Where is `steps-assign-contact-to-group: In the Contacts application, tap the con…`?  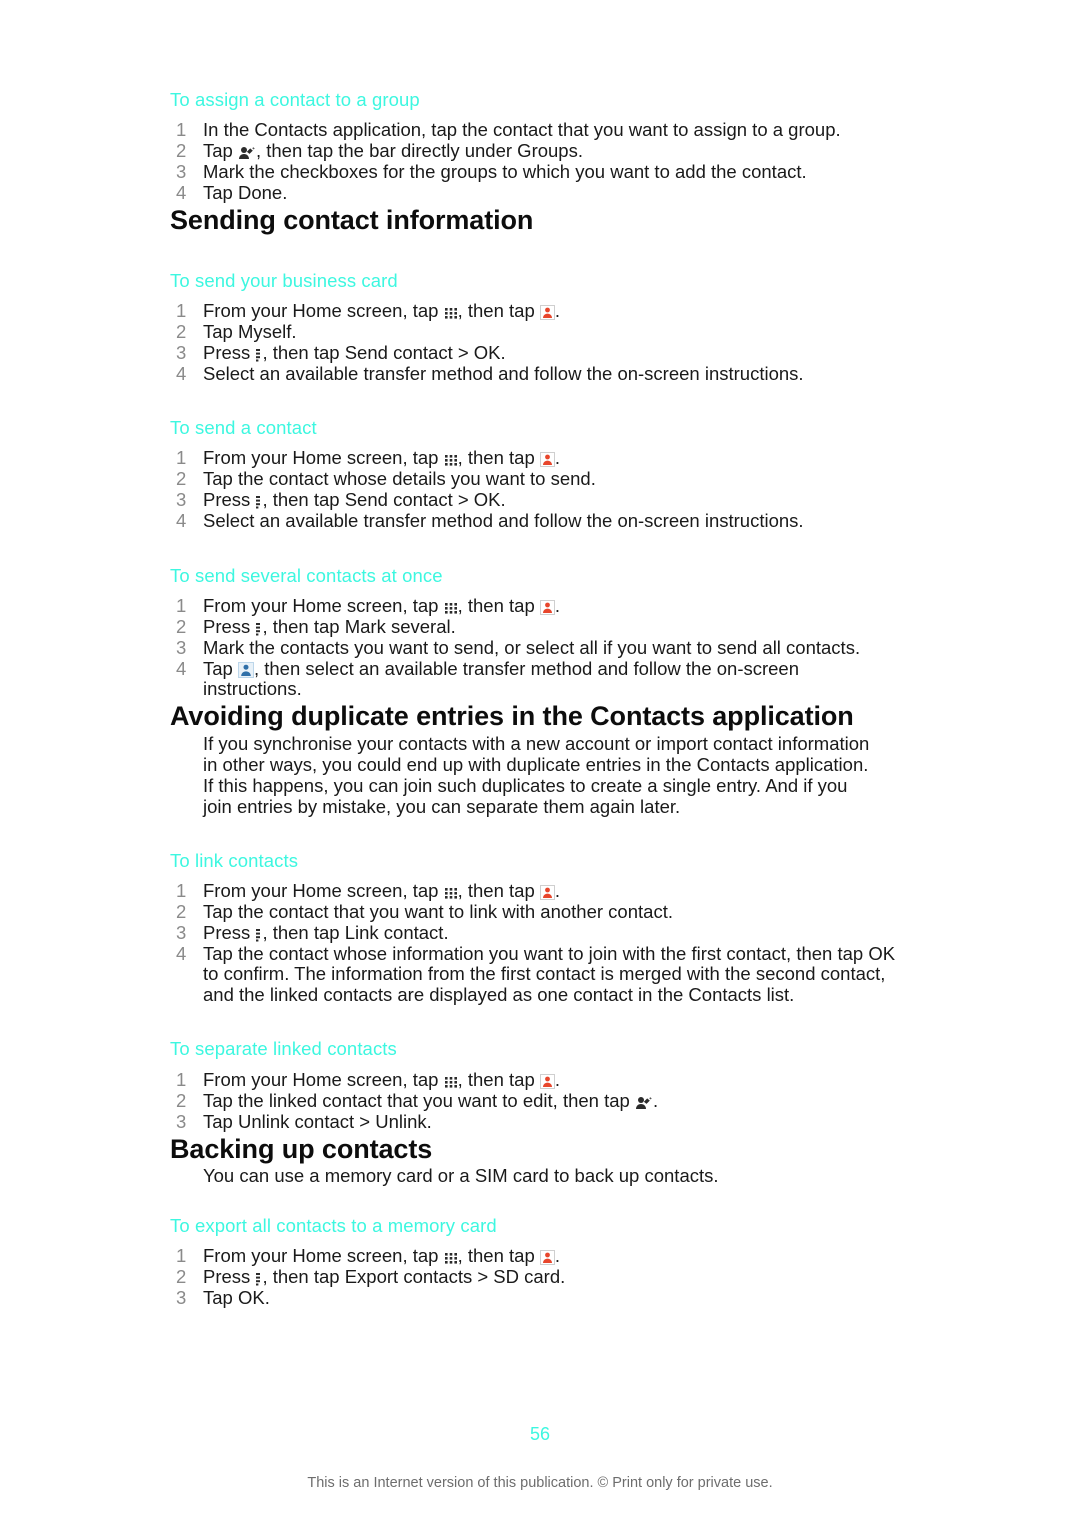
steps-assign-contact-to-group: In the Contacts application, tap the con… is located at coordinates (540, 161).